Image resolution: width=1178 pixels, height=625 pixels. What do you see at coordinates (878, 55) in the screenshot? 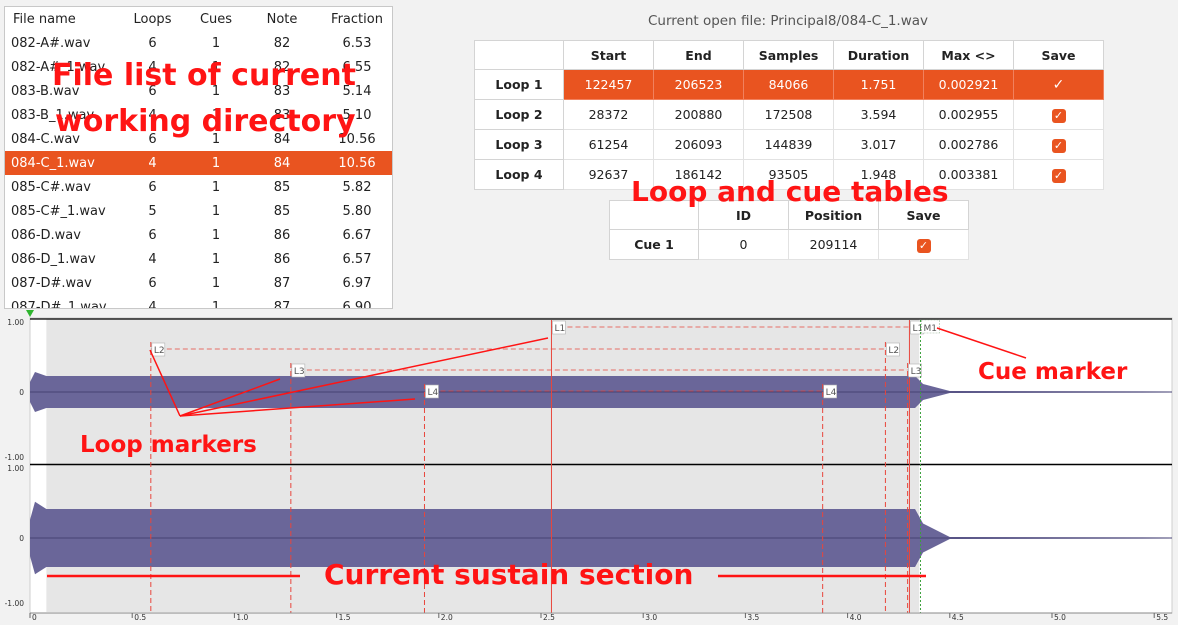
I see `column-header-duration: Duration` at bounding box center [878, 55].